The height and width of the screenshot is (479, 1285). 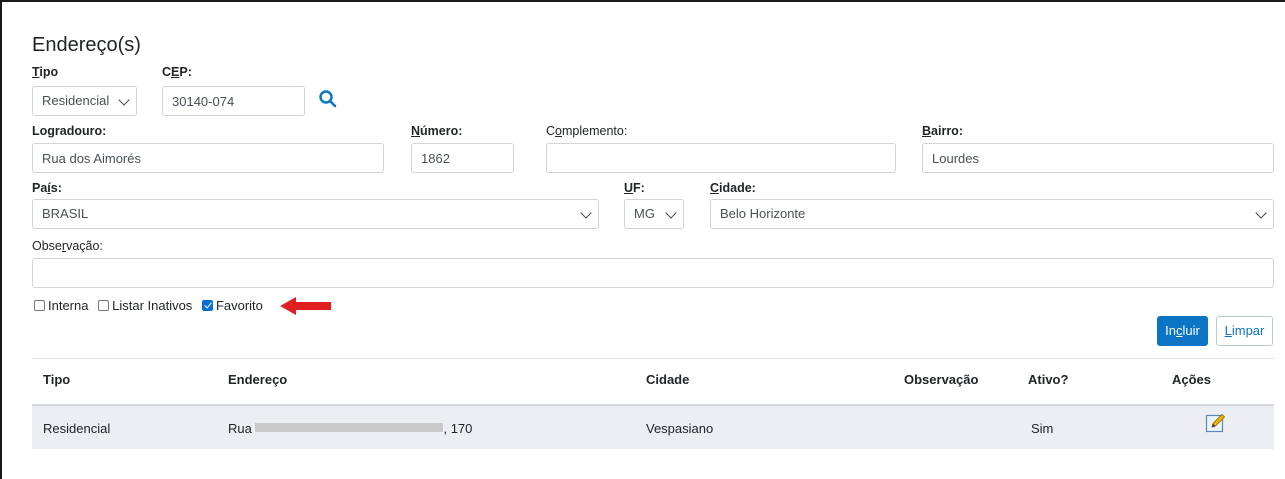 I want to click on uf-label: UF:, so click(x=634, y=188).